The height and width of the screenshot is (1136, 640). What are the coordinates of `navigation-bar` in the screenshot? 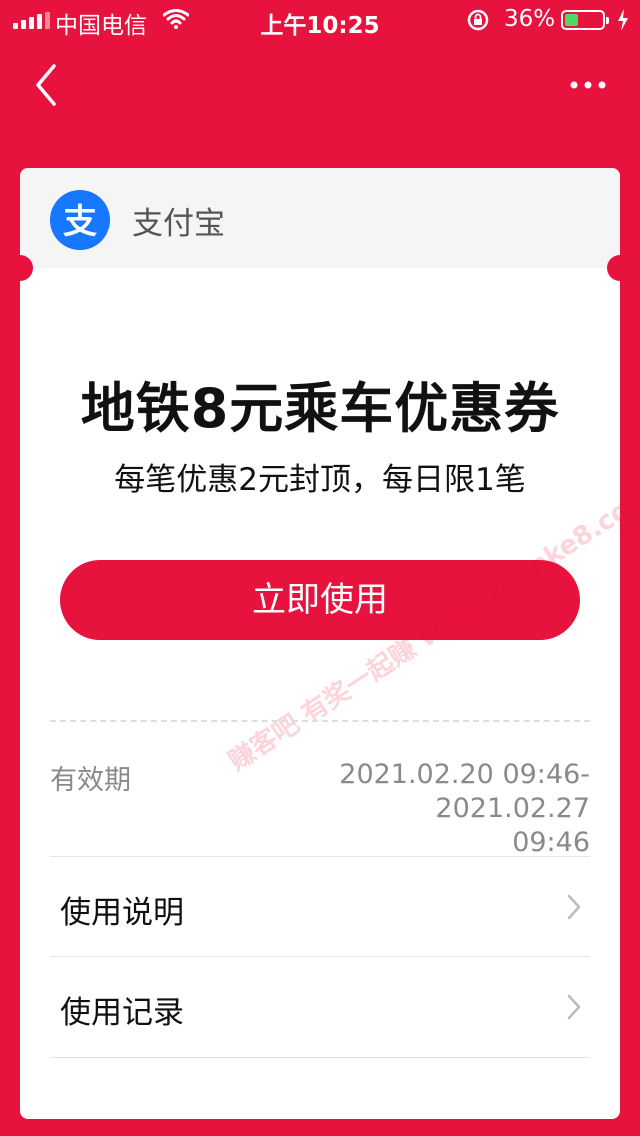 It's located at (320, 85).